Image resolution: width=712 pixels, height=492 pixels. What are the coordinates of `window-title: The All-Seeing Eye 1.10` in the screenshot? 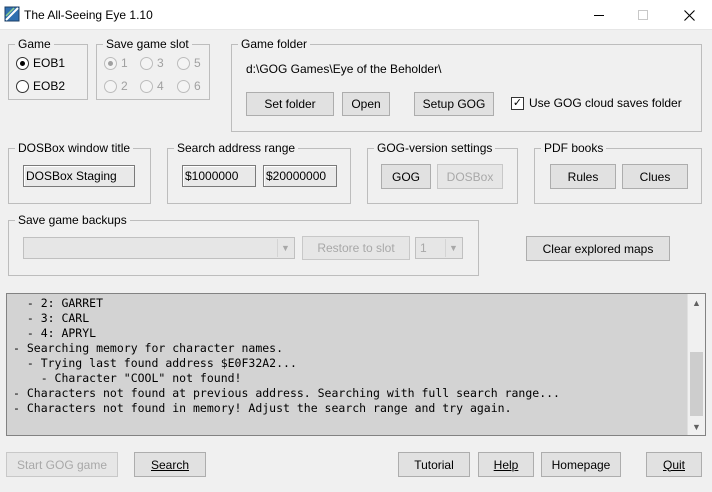 It's located at (88, 15).